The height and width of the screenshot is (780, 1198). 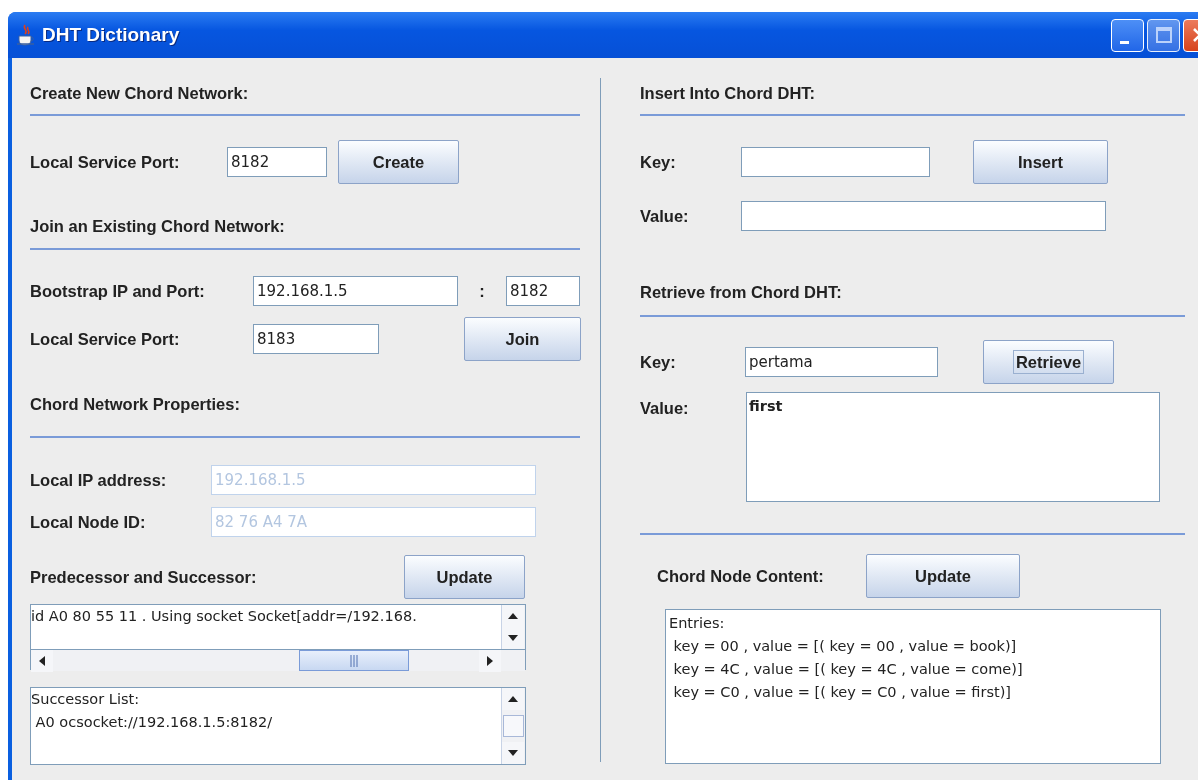 What do you see at coordinates (1048, 362) in the screenshot?
I see `push-button: Retrieve` at bounding box center [1048, 362].